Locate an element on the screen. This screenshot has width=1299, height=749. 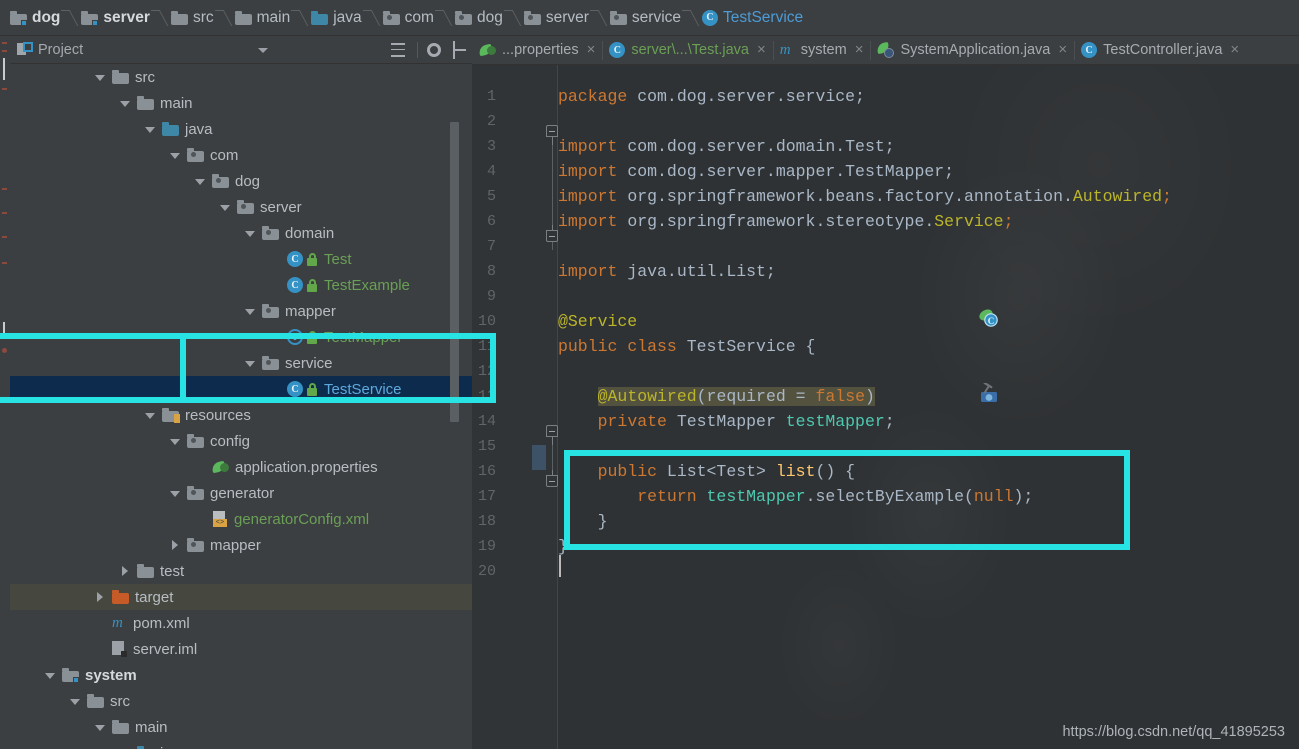
editor-tab-systemapplication-java: SystemApplication.java × is located at coordinates (972, 50).